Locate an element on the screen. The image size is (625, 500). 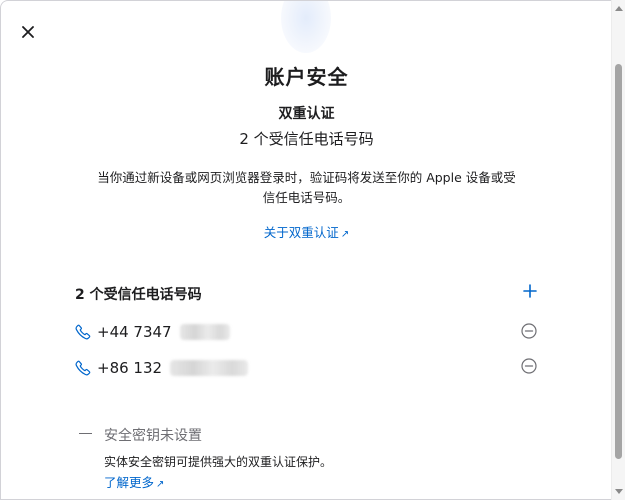
add-phone-button is located at coordinates (530, 291).